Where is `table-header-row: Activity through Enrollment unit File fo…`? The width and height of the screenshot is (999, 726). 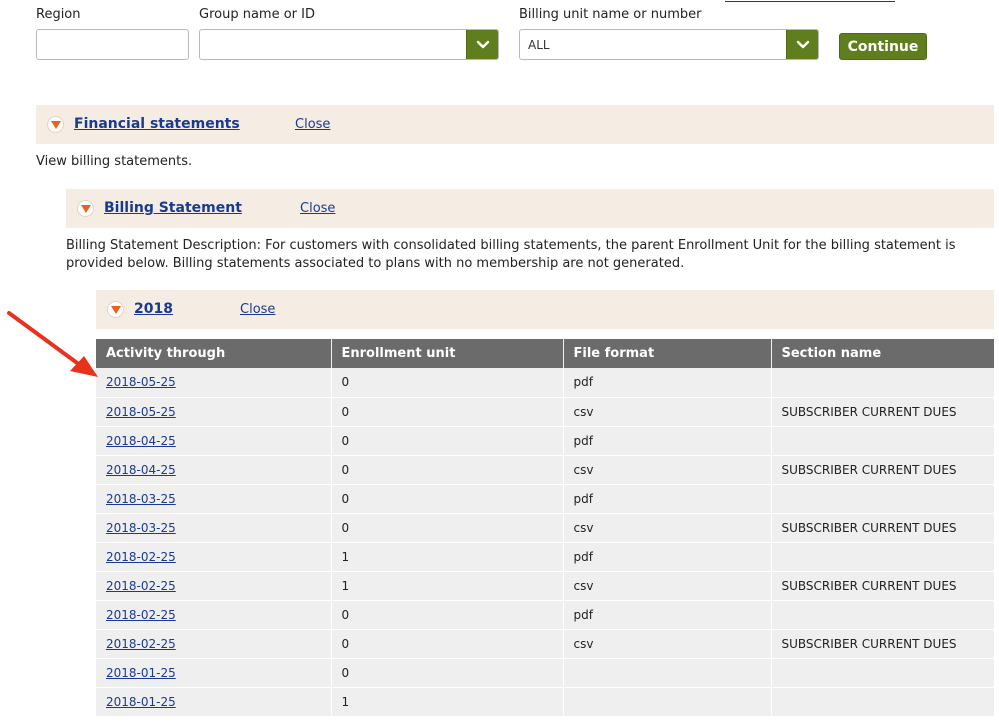 table-header-row: Activity through Enrollment unit File fo… is located at coordinates (545, 353).